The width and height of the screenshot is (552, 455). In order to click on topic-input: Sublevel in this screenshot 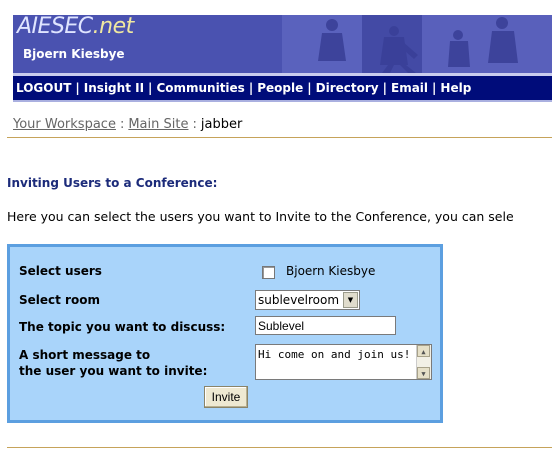, I will do `click(325, 325)`.